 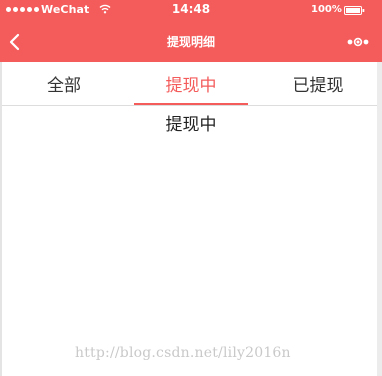 What do you see at coordinates (315, 83) in the screenshot?
I see `tab-completed: 已提现` at bounding box center [315, 83].